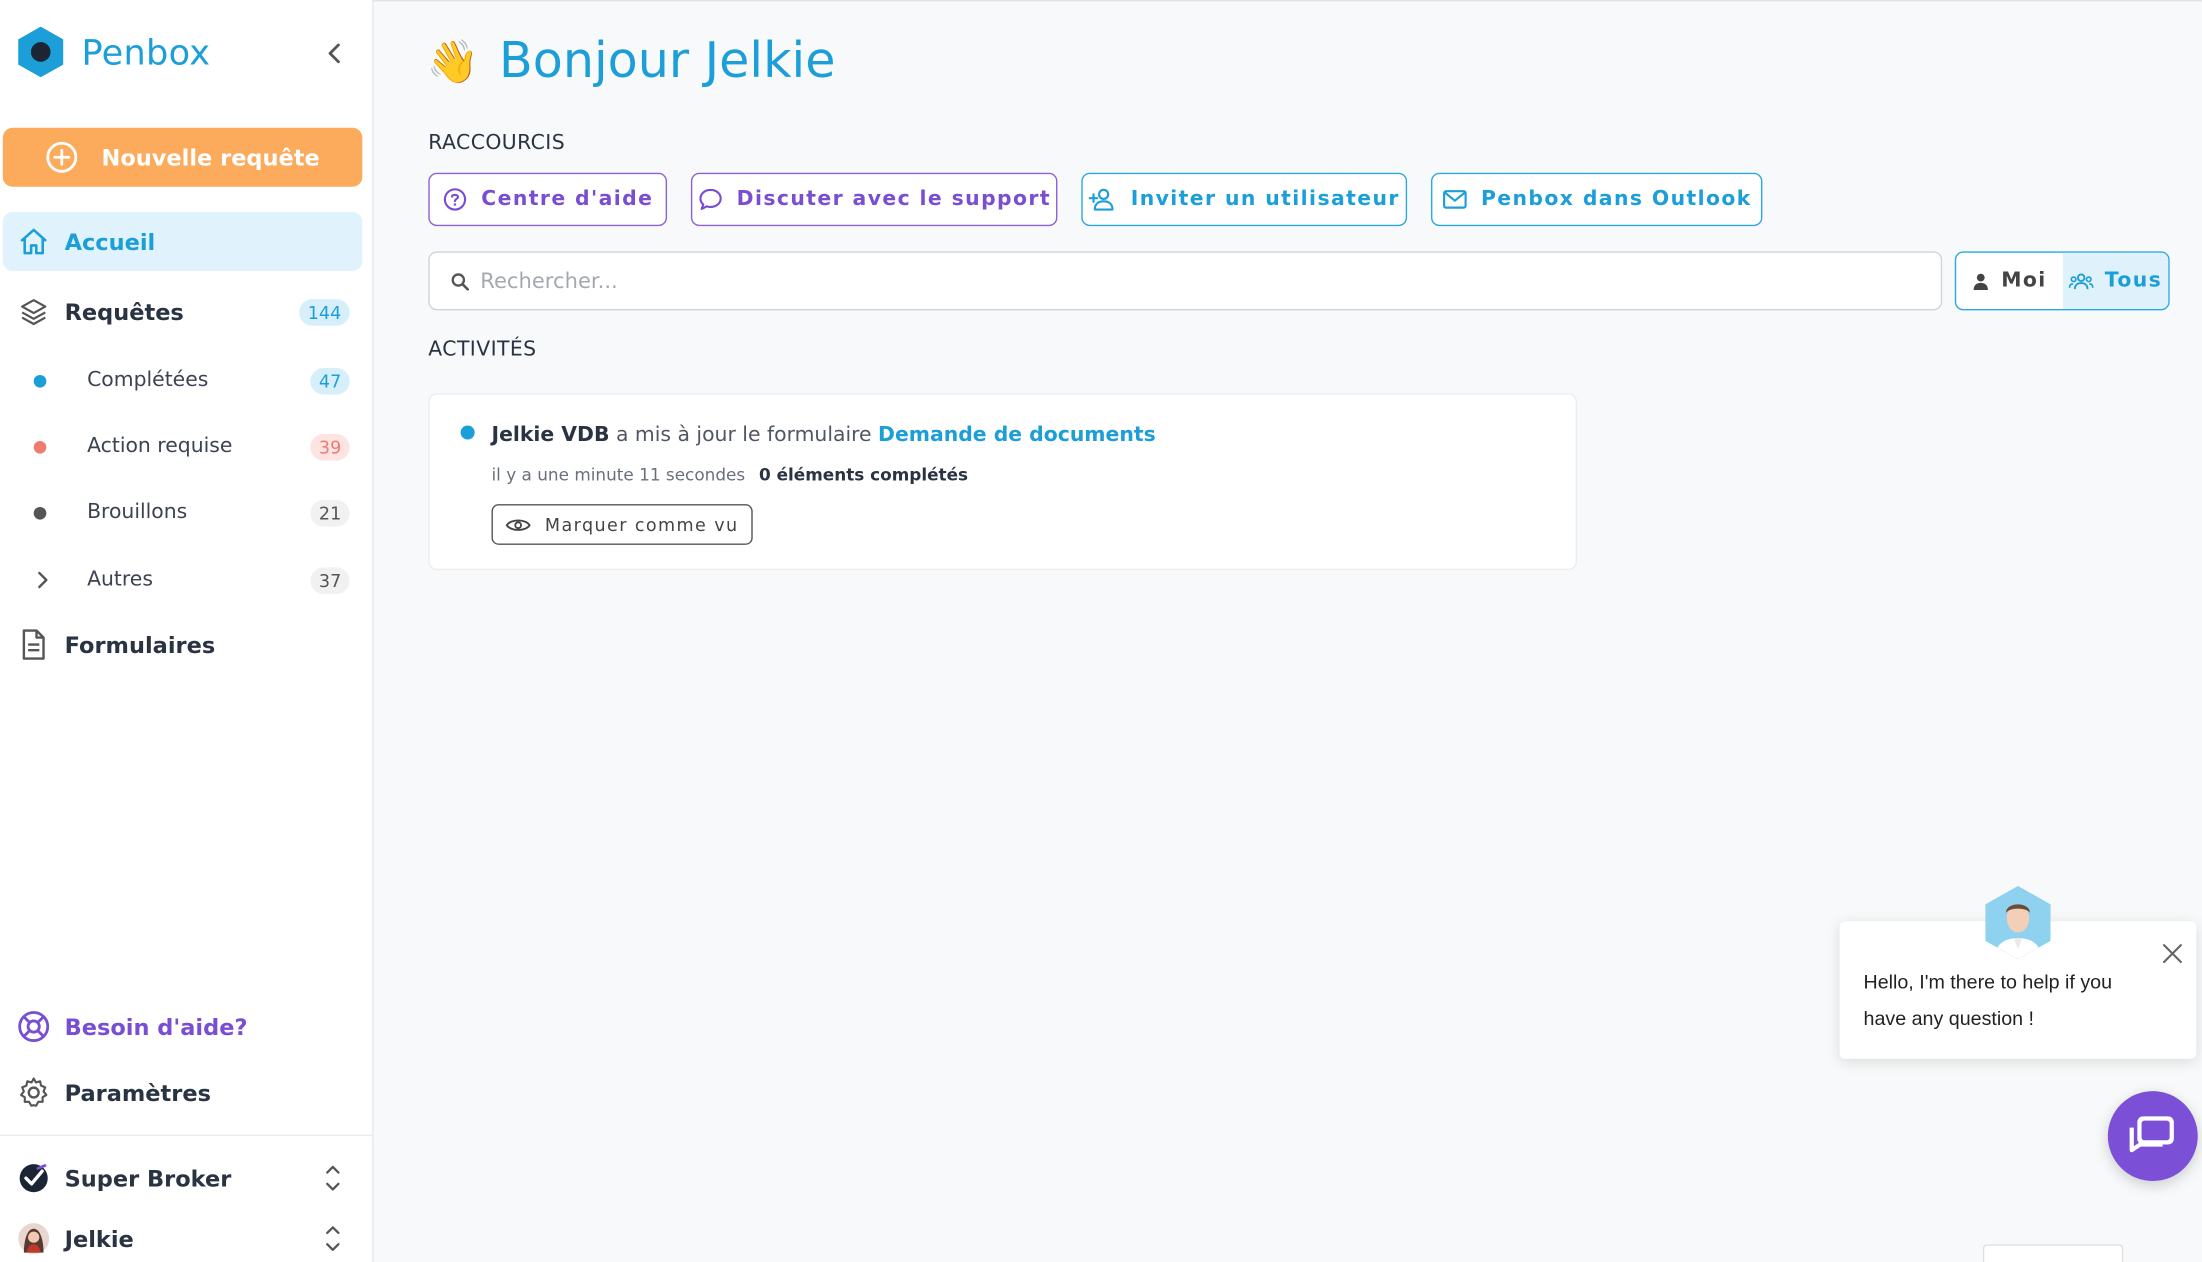  What do you see at coordinates (2018, 923) in the screenshot?
I see `support-agent-avatar-icon` at bounding box center [2018, 923].